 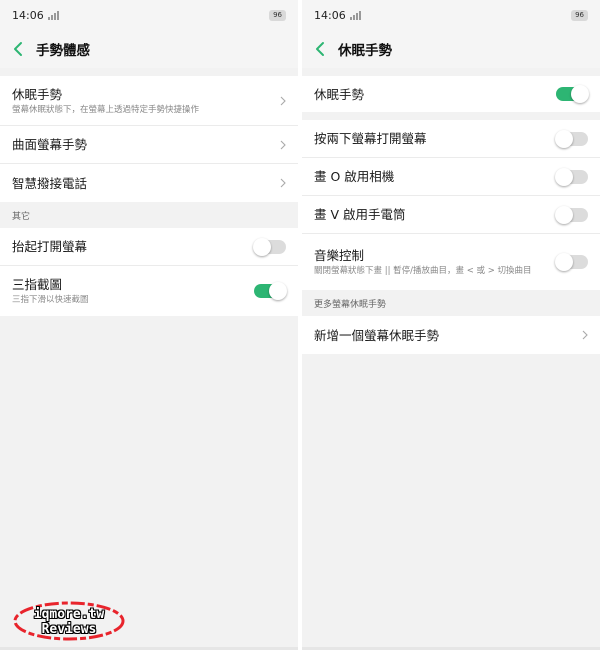 I want to click on row-subtitle: 關閉螢幕狀態下畫 || 暫停/播放曲目，畫 < 或 > 切換曲目, so click(x=423, y=271).